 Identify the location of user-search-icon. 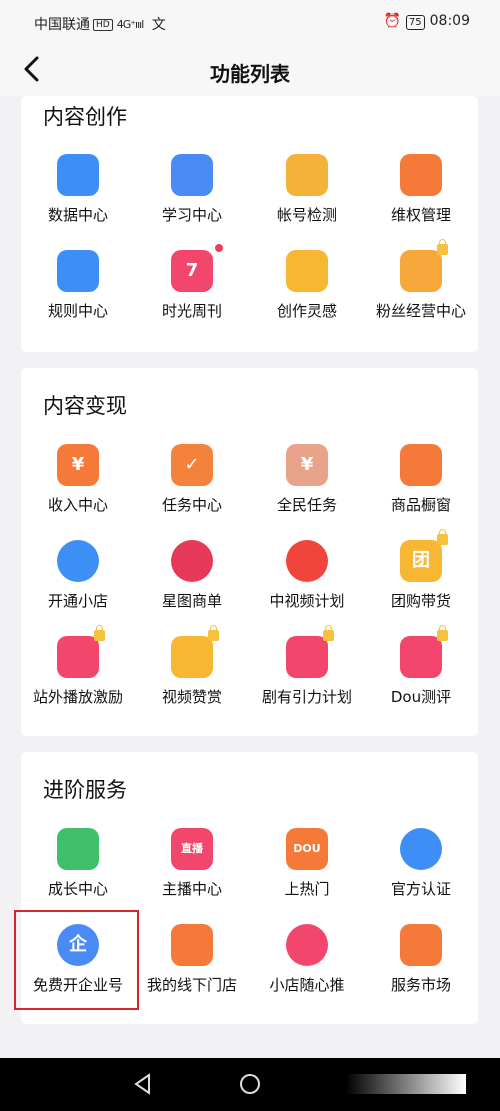
(307, 175).